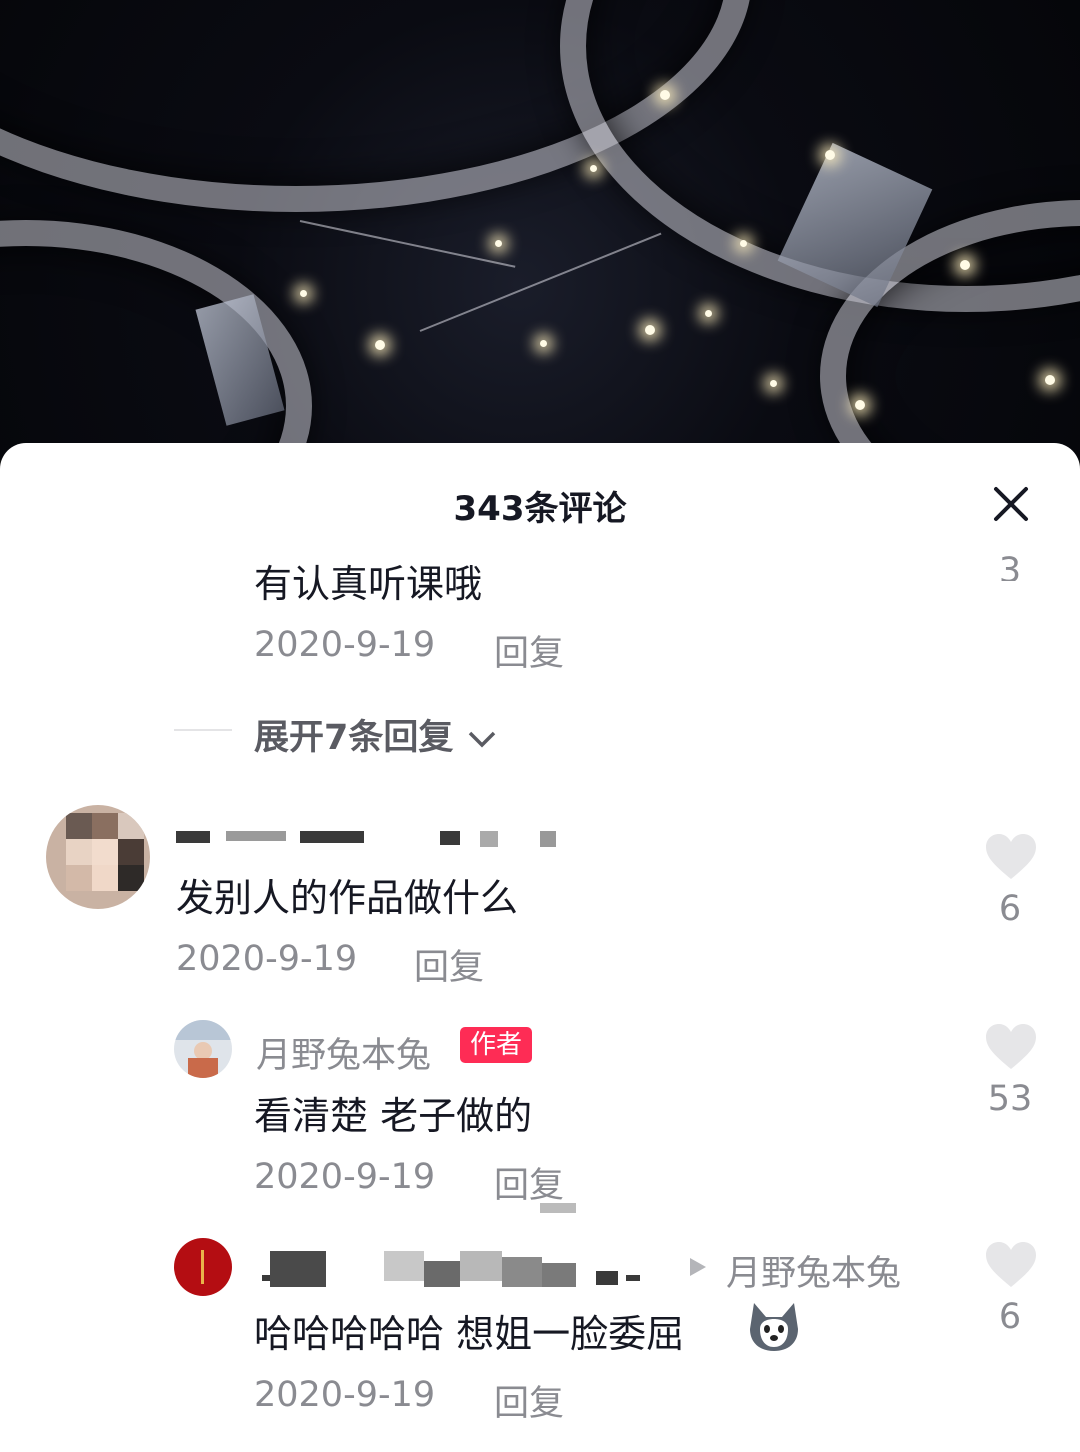 This screenshot has width=1080, height=1452. What do you see at coordinates (354, 738) in the screenshot?
I see `expand-replies-label: 展开7条回复` at bounding box center [354, 738].